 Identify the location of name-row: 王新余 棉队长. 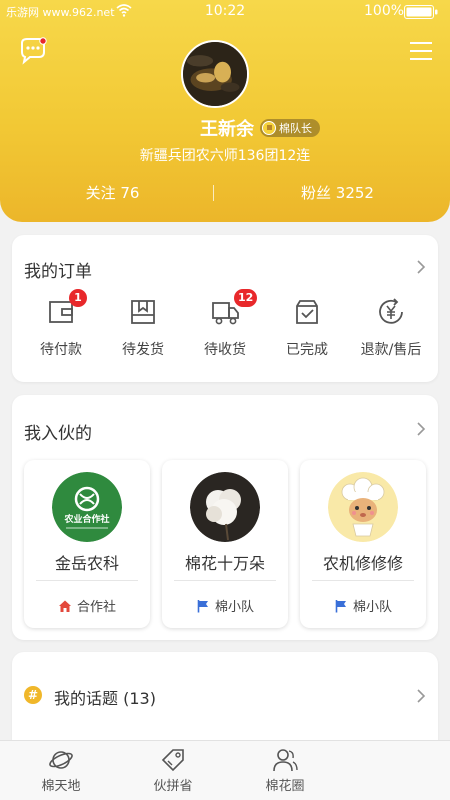
(225, 128).